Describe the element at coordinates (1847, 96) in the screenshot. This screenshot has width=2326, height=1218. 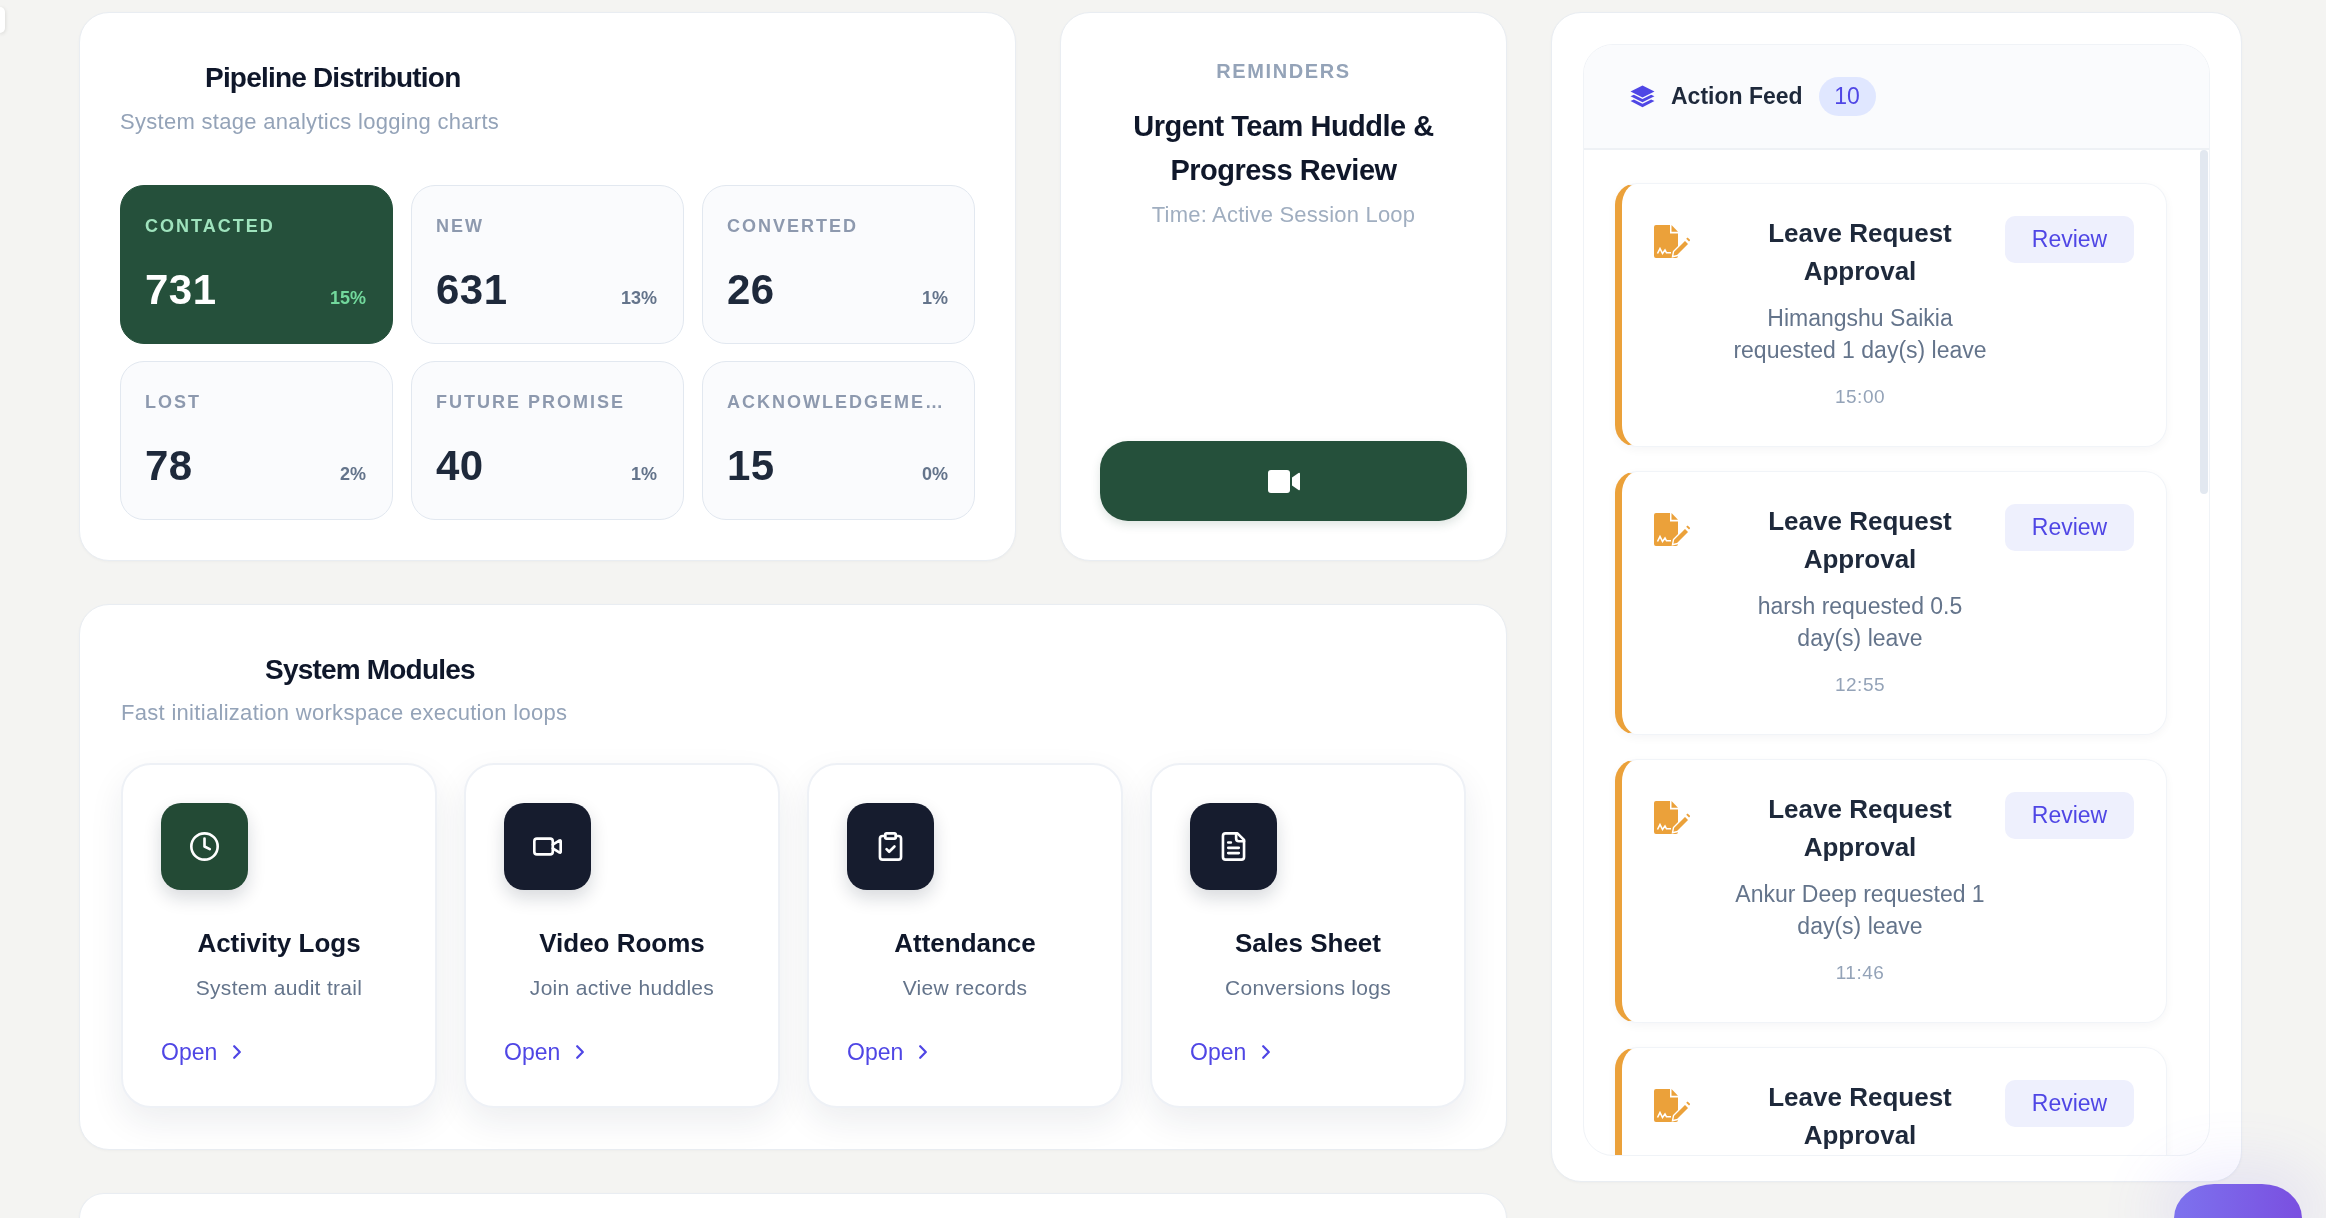
I see `count-badge: 10` at that location.